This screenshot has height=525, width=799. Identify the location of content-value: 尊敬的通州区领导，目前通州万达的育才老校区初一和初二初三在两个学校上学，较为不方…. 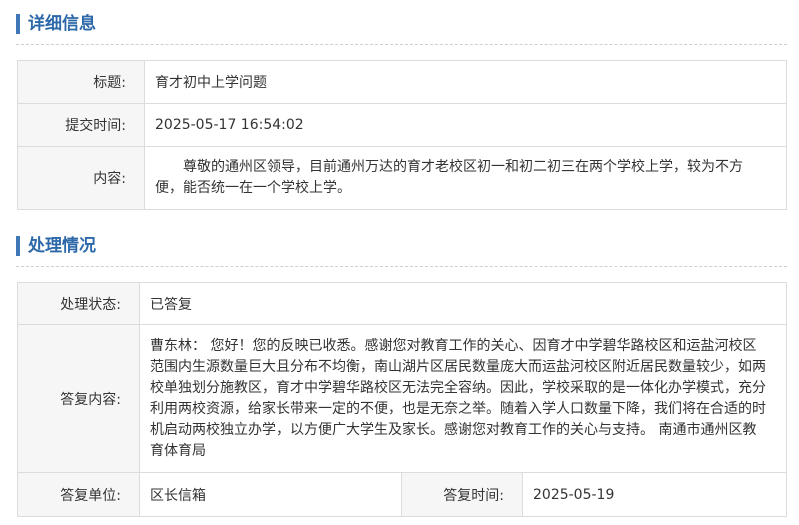
(449, 177).